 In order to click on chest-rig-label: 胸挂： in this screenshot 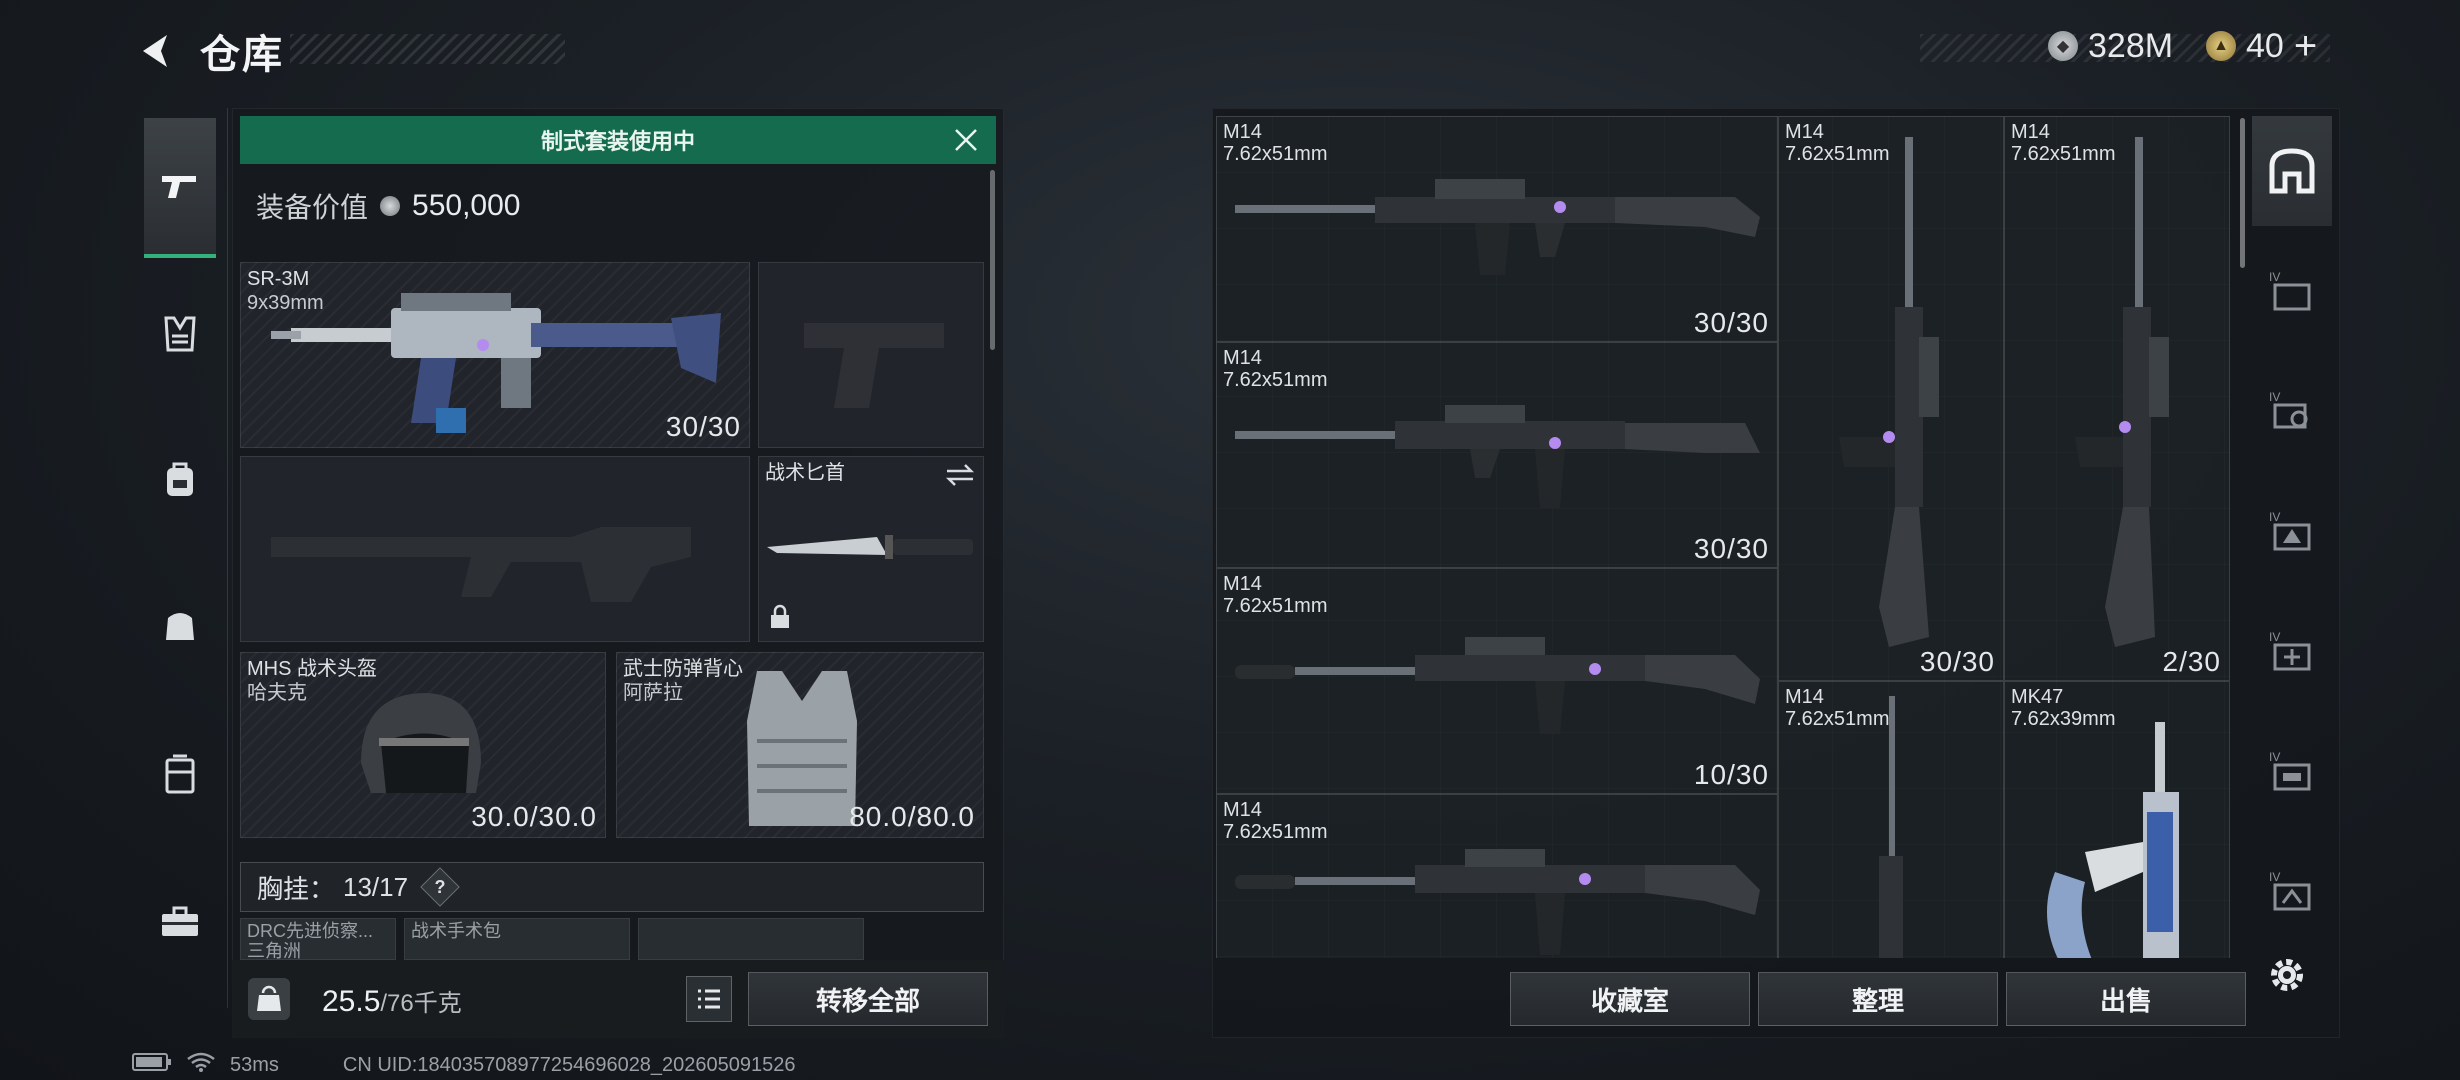, I will do `click(296, 888)`.